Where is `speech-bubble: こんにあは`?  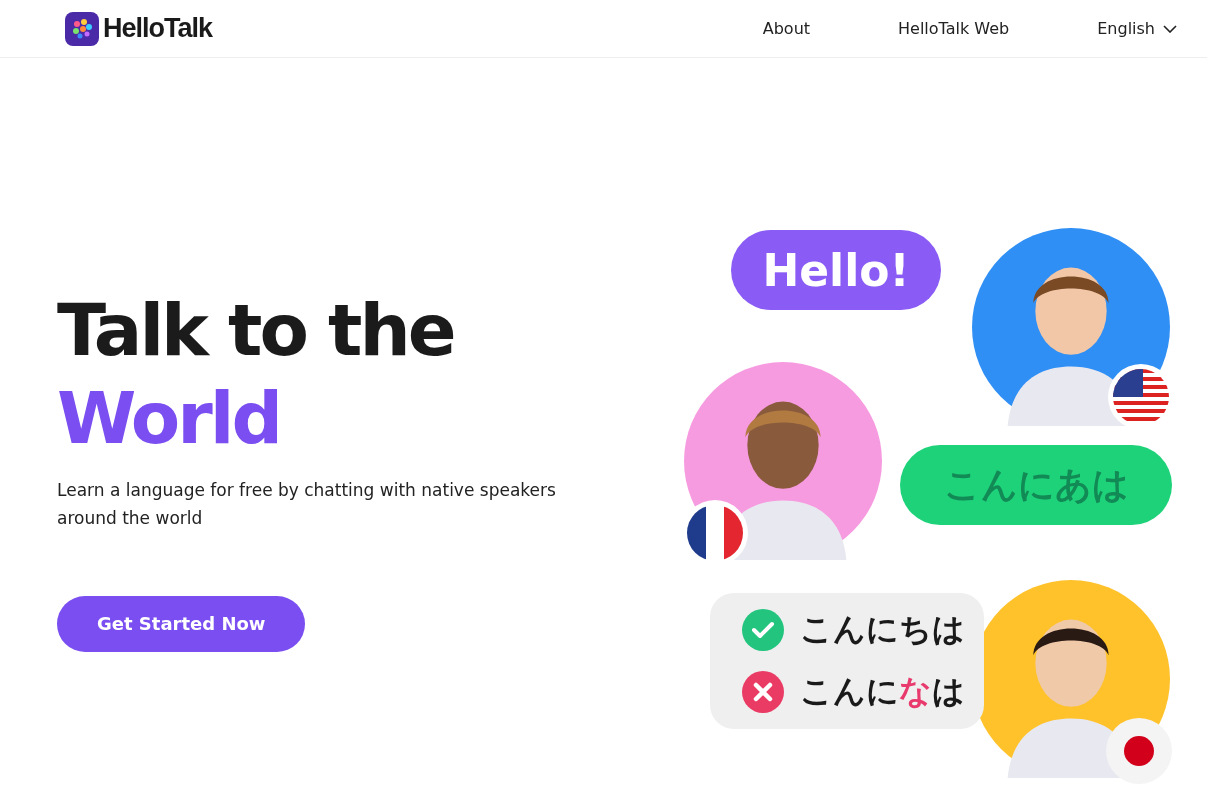 speech-bubble: こんにあは is located at coordinates (1036, 485).